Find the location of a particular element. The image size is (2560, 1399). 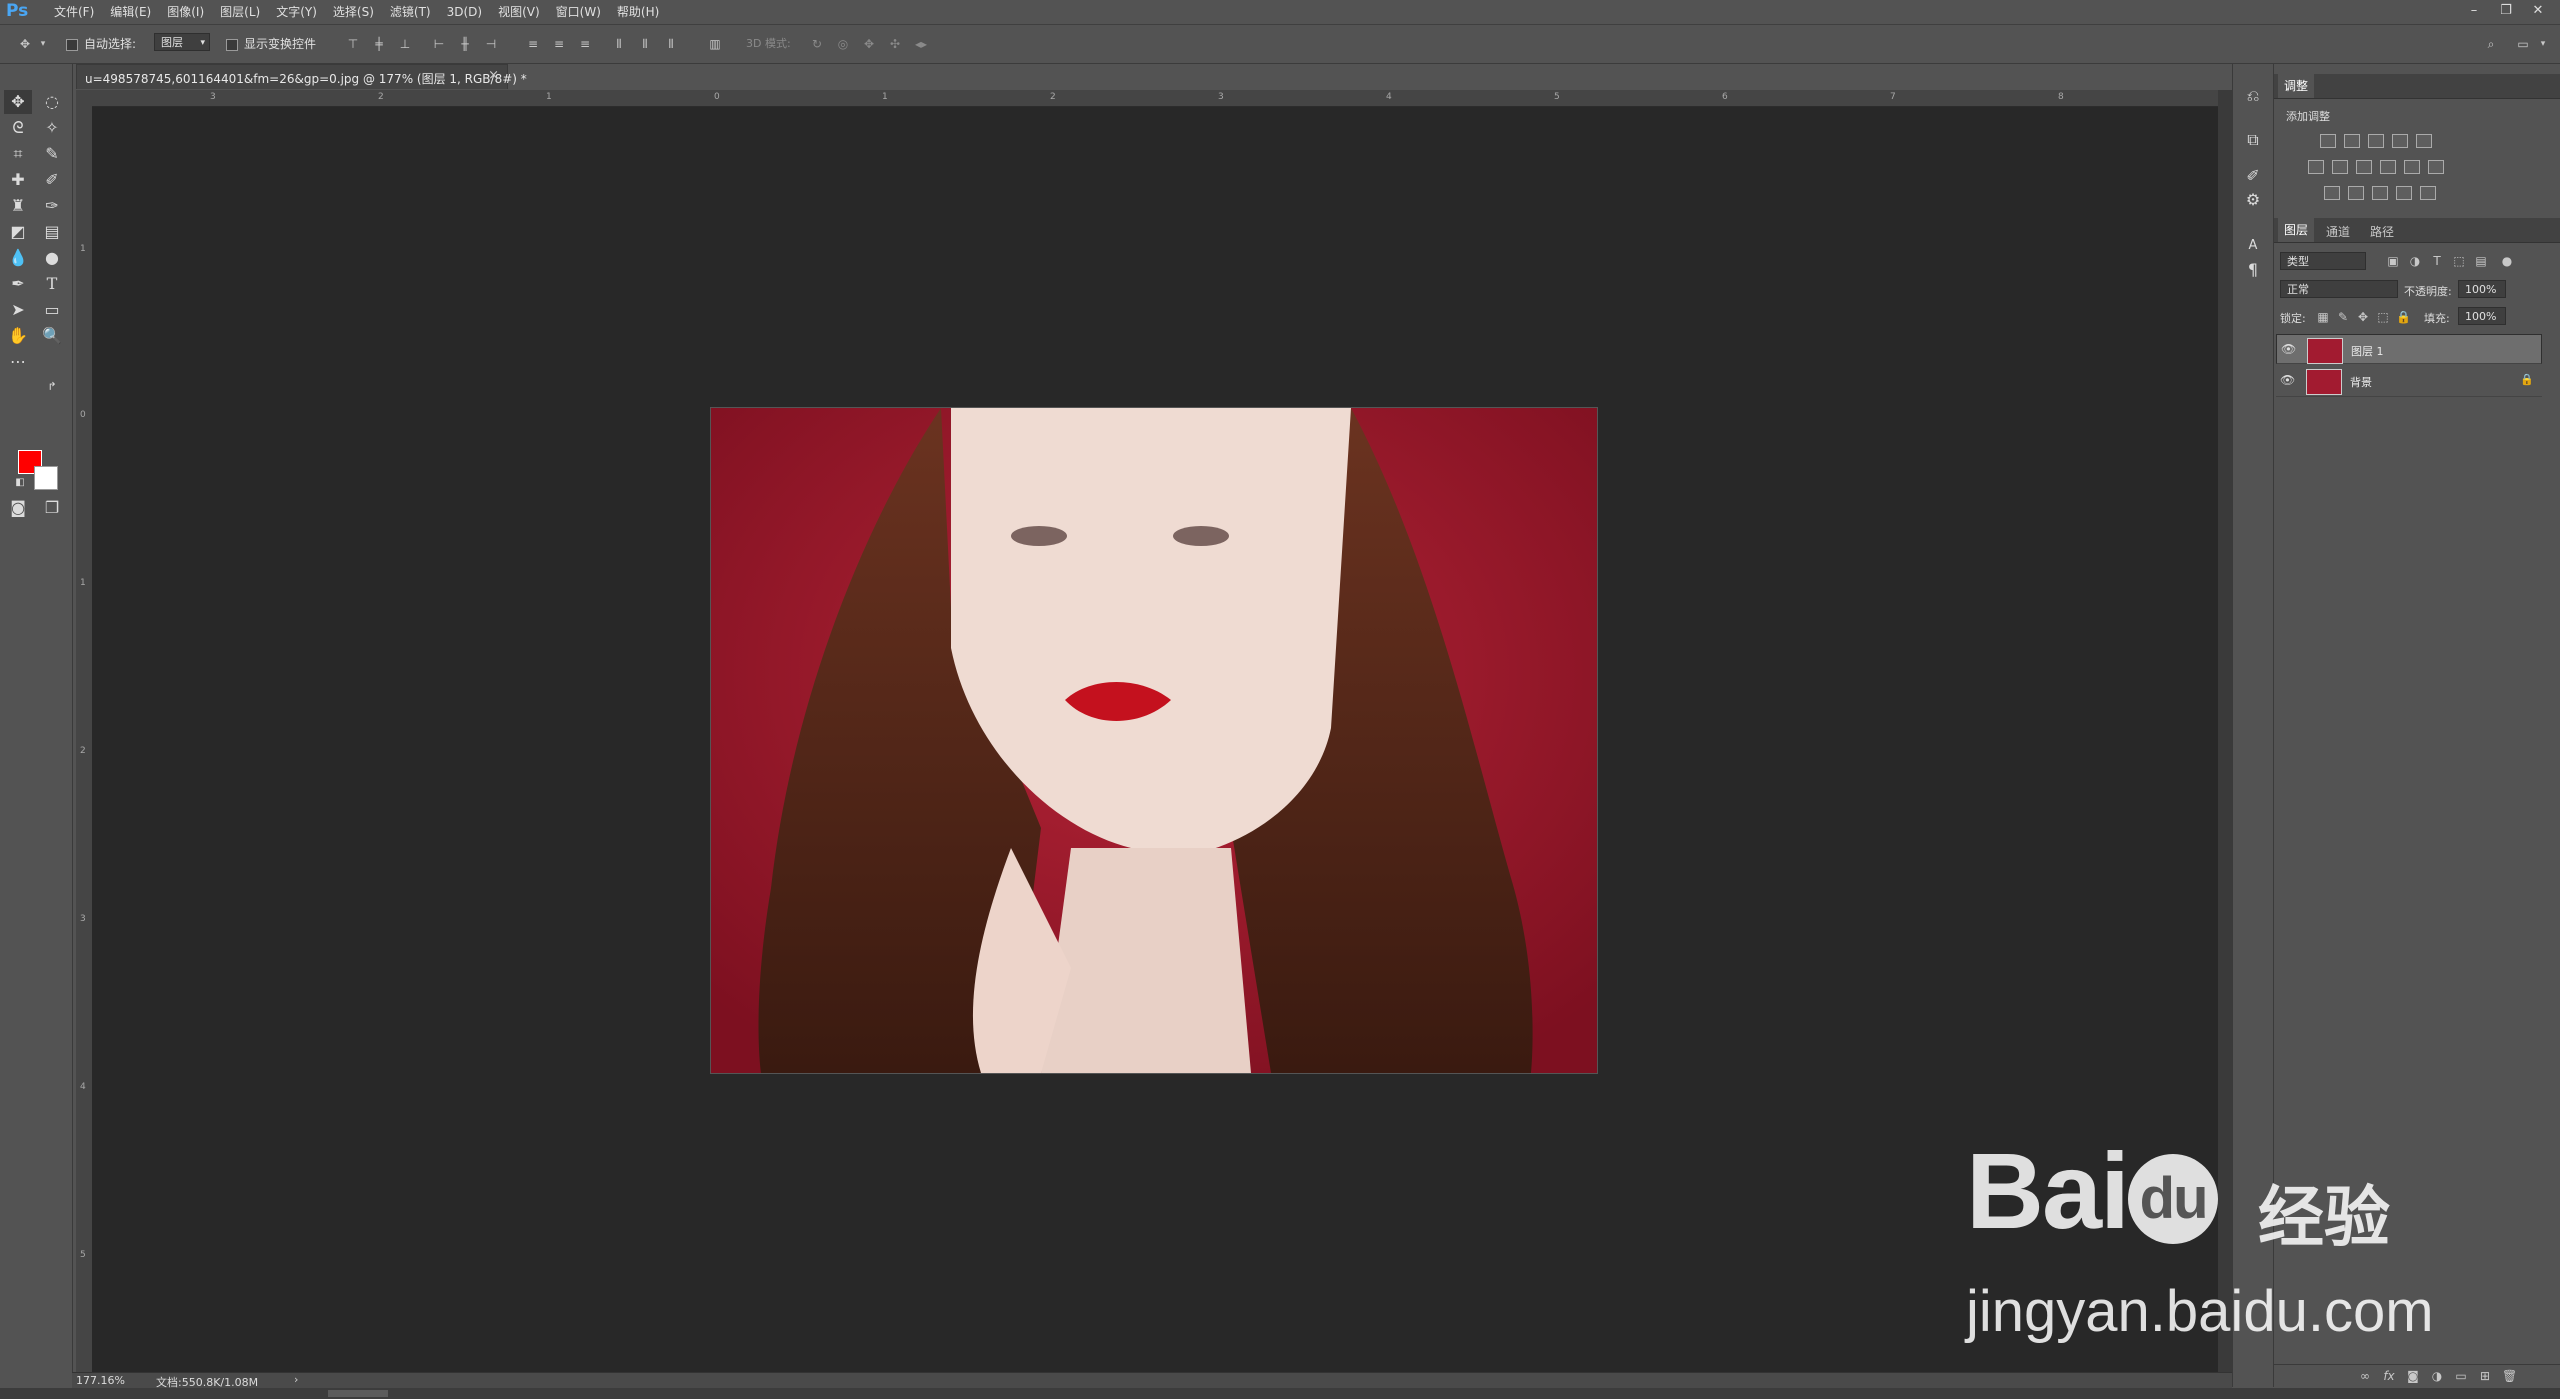

brush-tool-icon: ✐ is located at coordinates (52, 180).